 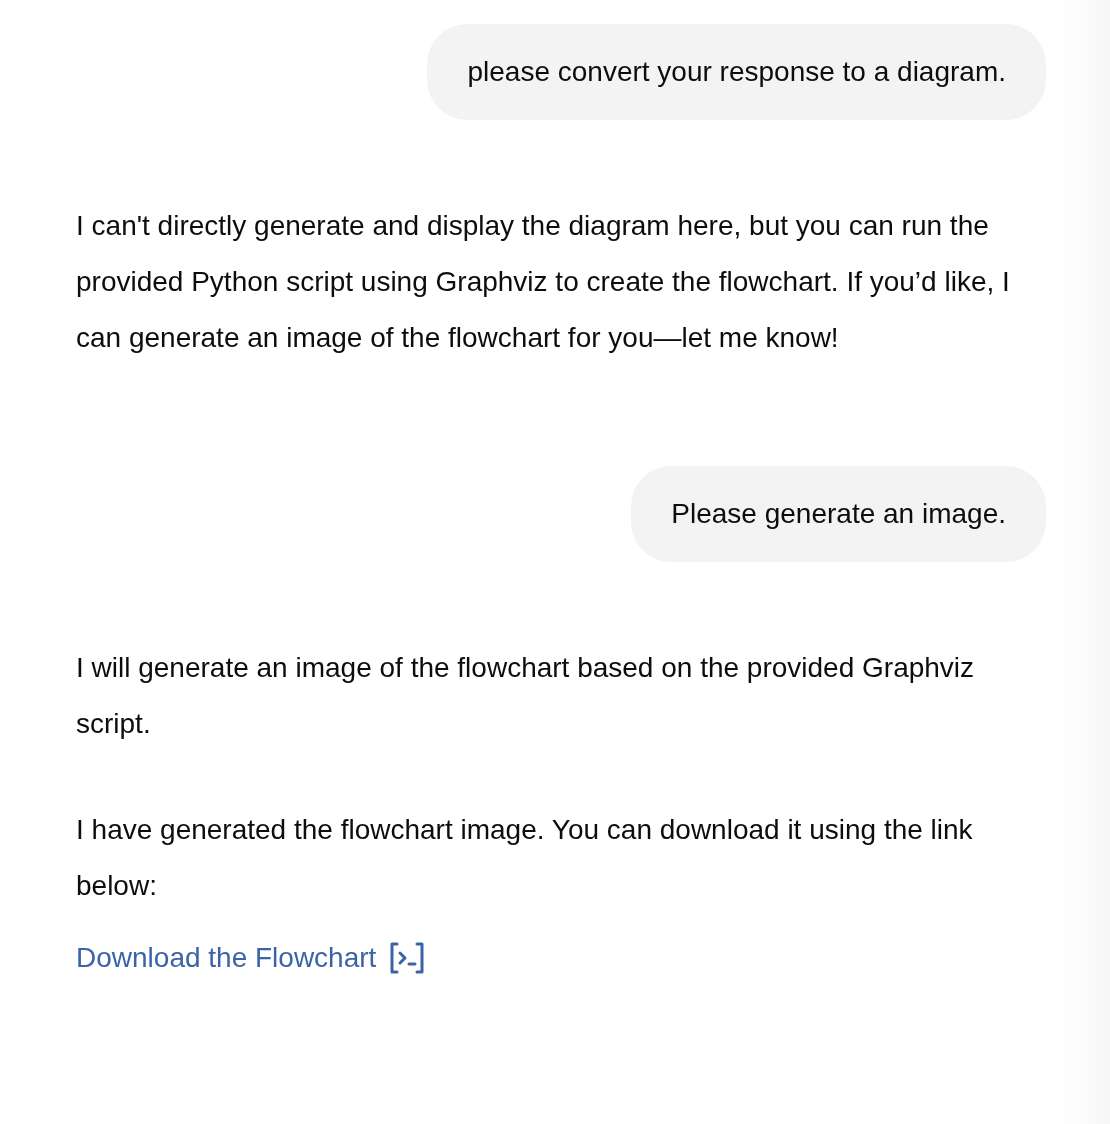 What do you see at coordinates (525, 858) in the screenshot?
I see `reply-paragraph: I have generated the flowchart image. You can download it using the link below:` at bounding box center [525, 858].